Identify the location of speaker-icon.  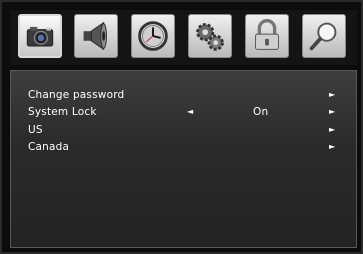
(95, 36).